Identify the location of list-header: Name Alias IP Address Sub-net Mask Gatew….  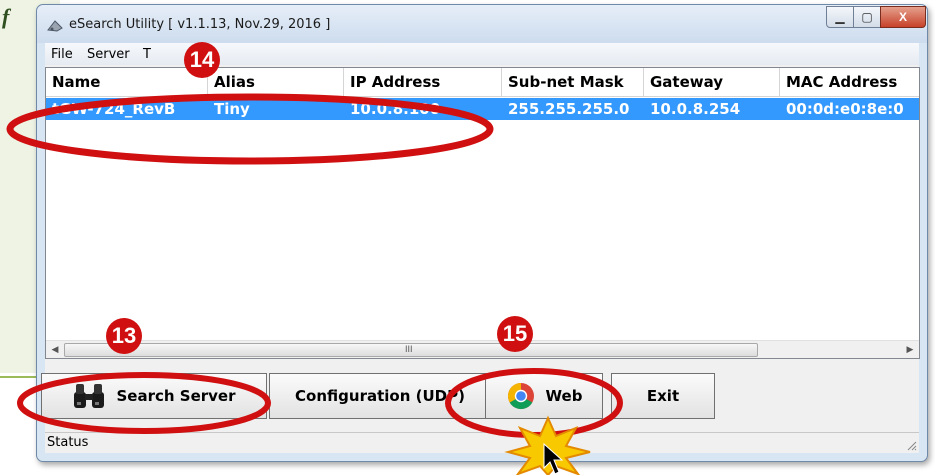
(482, 82).